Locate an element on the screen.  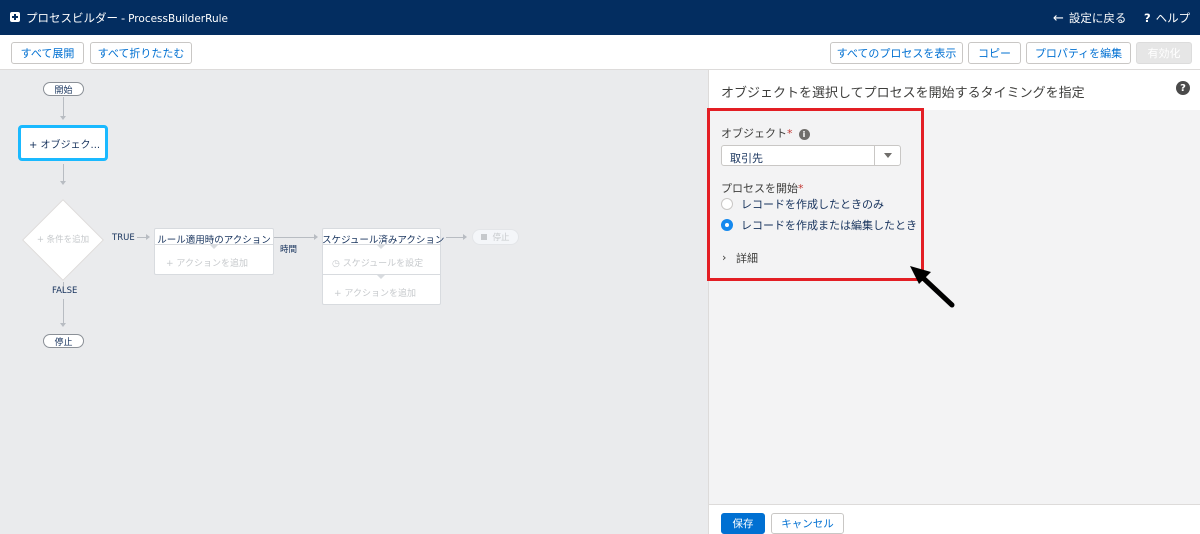
add-scheduled-action-link: + アクションを追加 is located at coordinates (375, 292).